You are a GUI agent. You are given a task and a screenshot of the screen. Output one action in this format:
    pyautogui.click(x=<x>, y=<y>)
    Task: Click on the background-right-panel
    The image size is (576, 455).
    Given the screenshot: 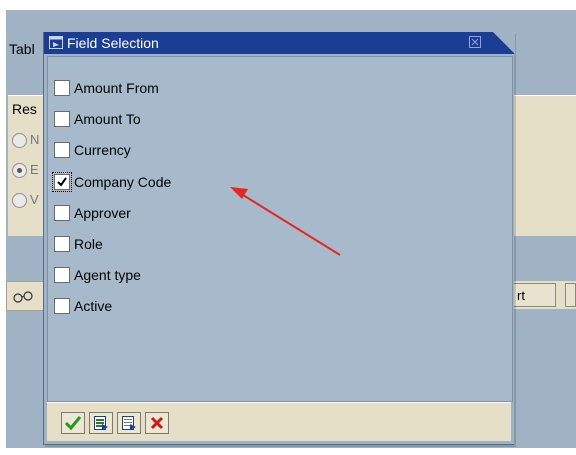 What is the action you would take?
    pyautogui.click(x=544, y=165)
    